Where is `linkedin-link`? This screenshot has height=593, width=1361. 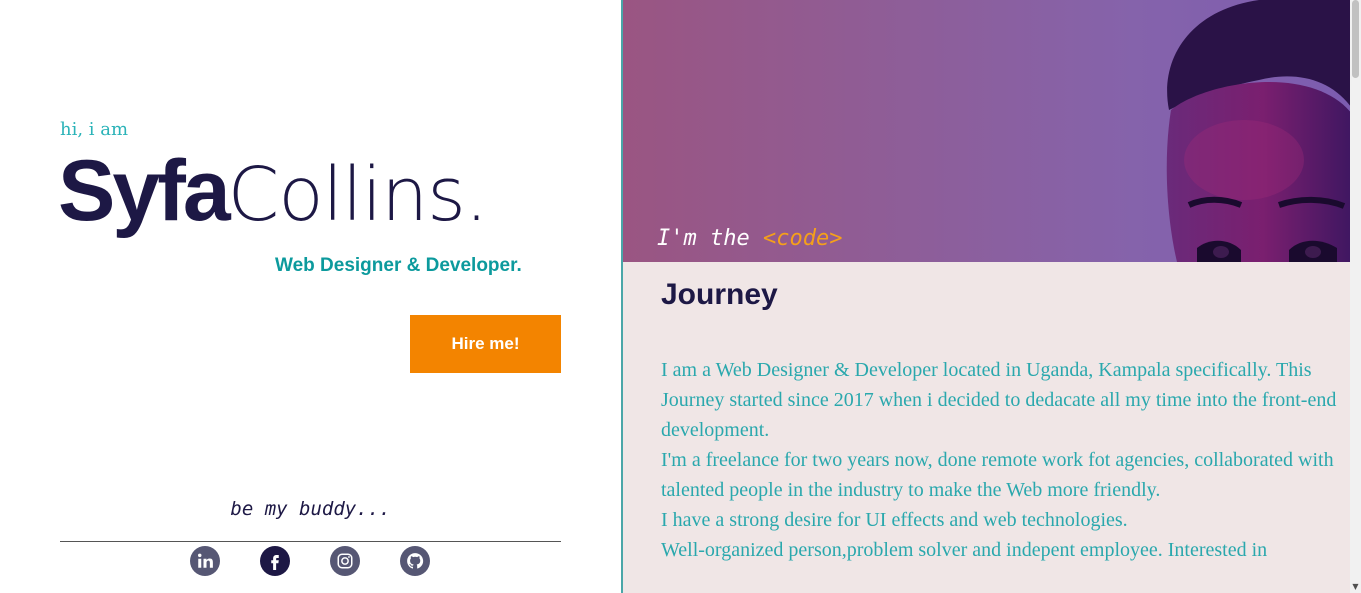
linkedin-link is located at coordinates (205, 561).